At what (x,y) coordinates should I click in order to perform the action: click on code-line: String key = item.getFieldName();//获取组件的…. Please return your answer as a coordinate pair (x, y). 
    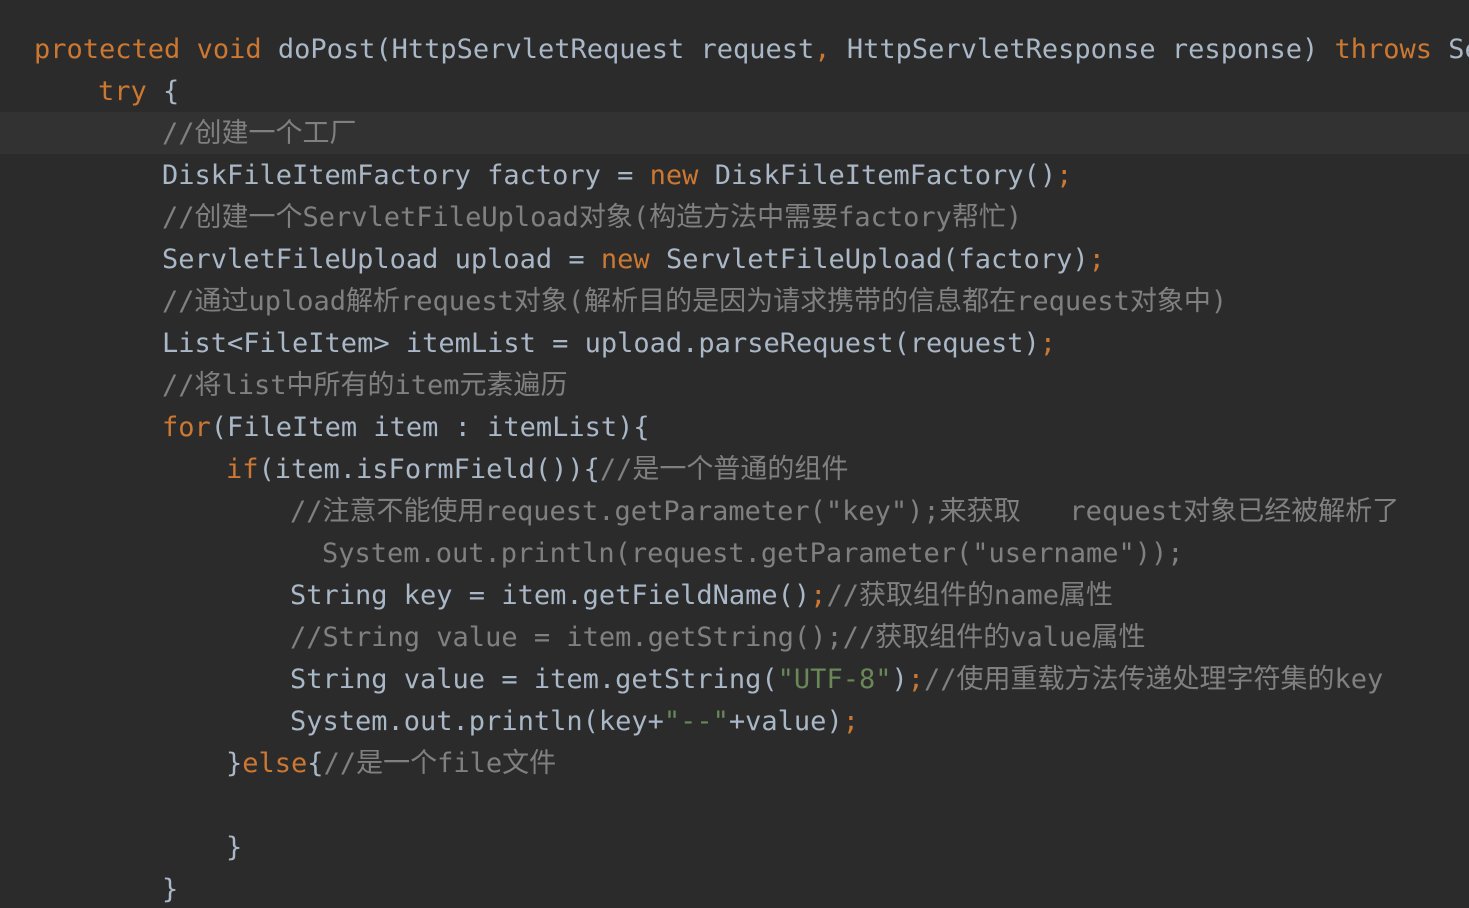
    Looking at the image, I should click on (701, 596).